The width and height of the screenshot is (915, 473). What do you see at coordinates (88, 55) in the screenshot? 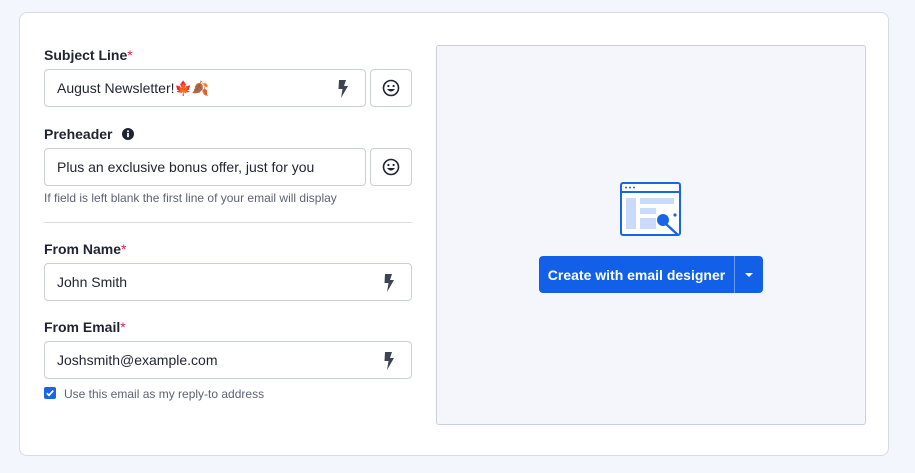
I see `subject-line-label: Subject Line*` at bounding box center [88, 55].